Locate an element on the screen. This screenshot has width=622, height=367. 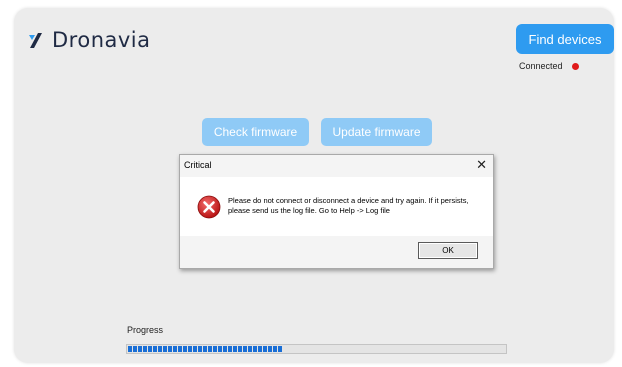
ok-button: OK is located at coordinates (448, 250).